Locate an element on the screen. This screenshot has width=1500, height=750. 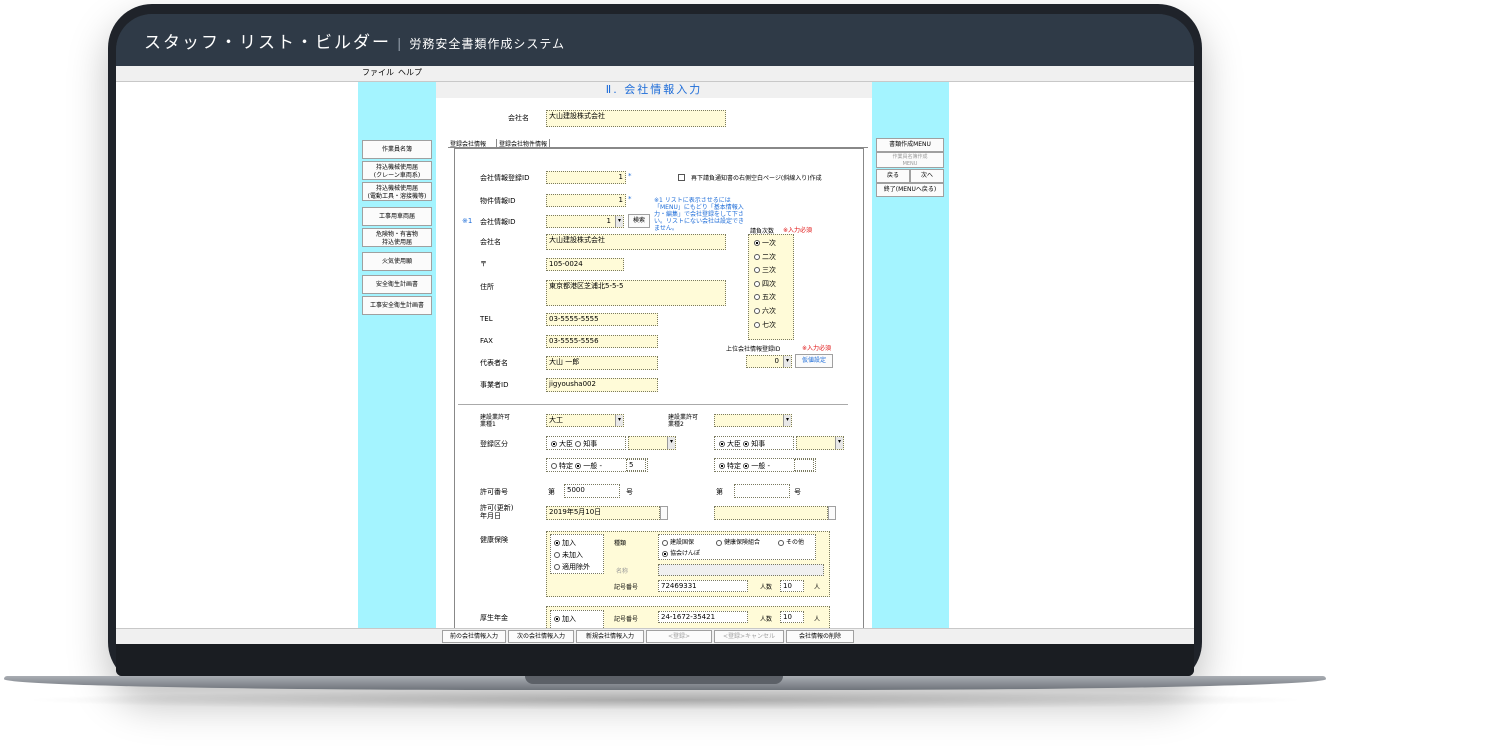
general-no-1-field: 5 is located at coordinates (636, 465).